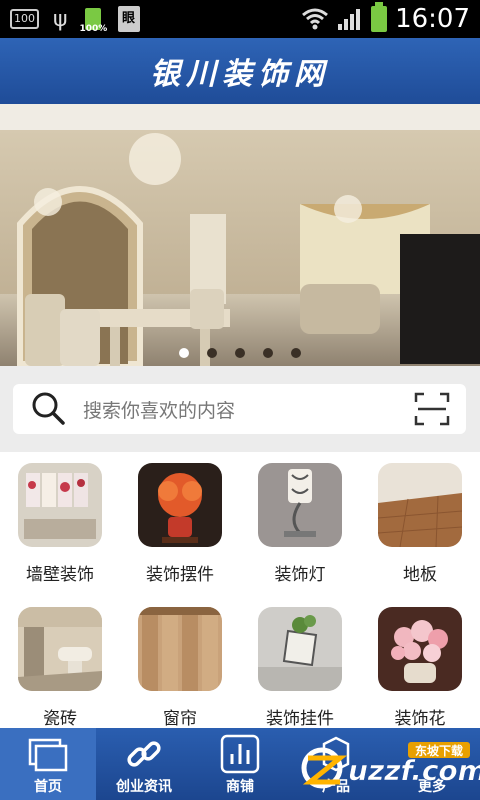 The height and width of the screenshot is (800, 480). I want to click on category-item: 装饰花, so click(420, 665).